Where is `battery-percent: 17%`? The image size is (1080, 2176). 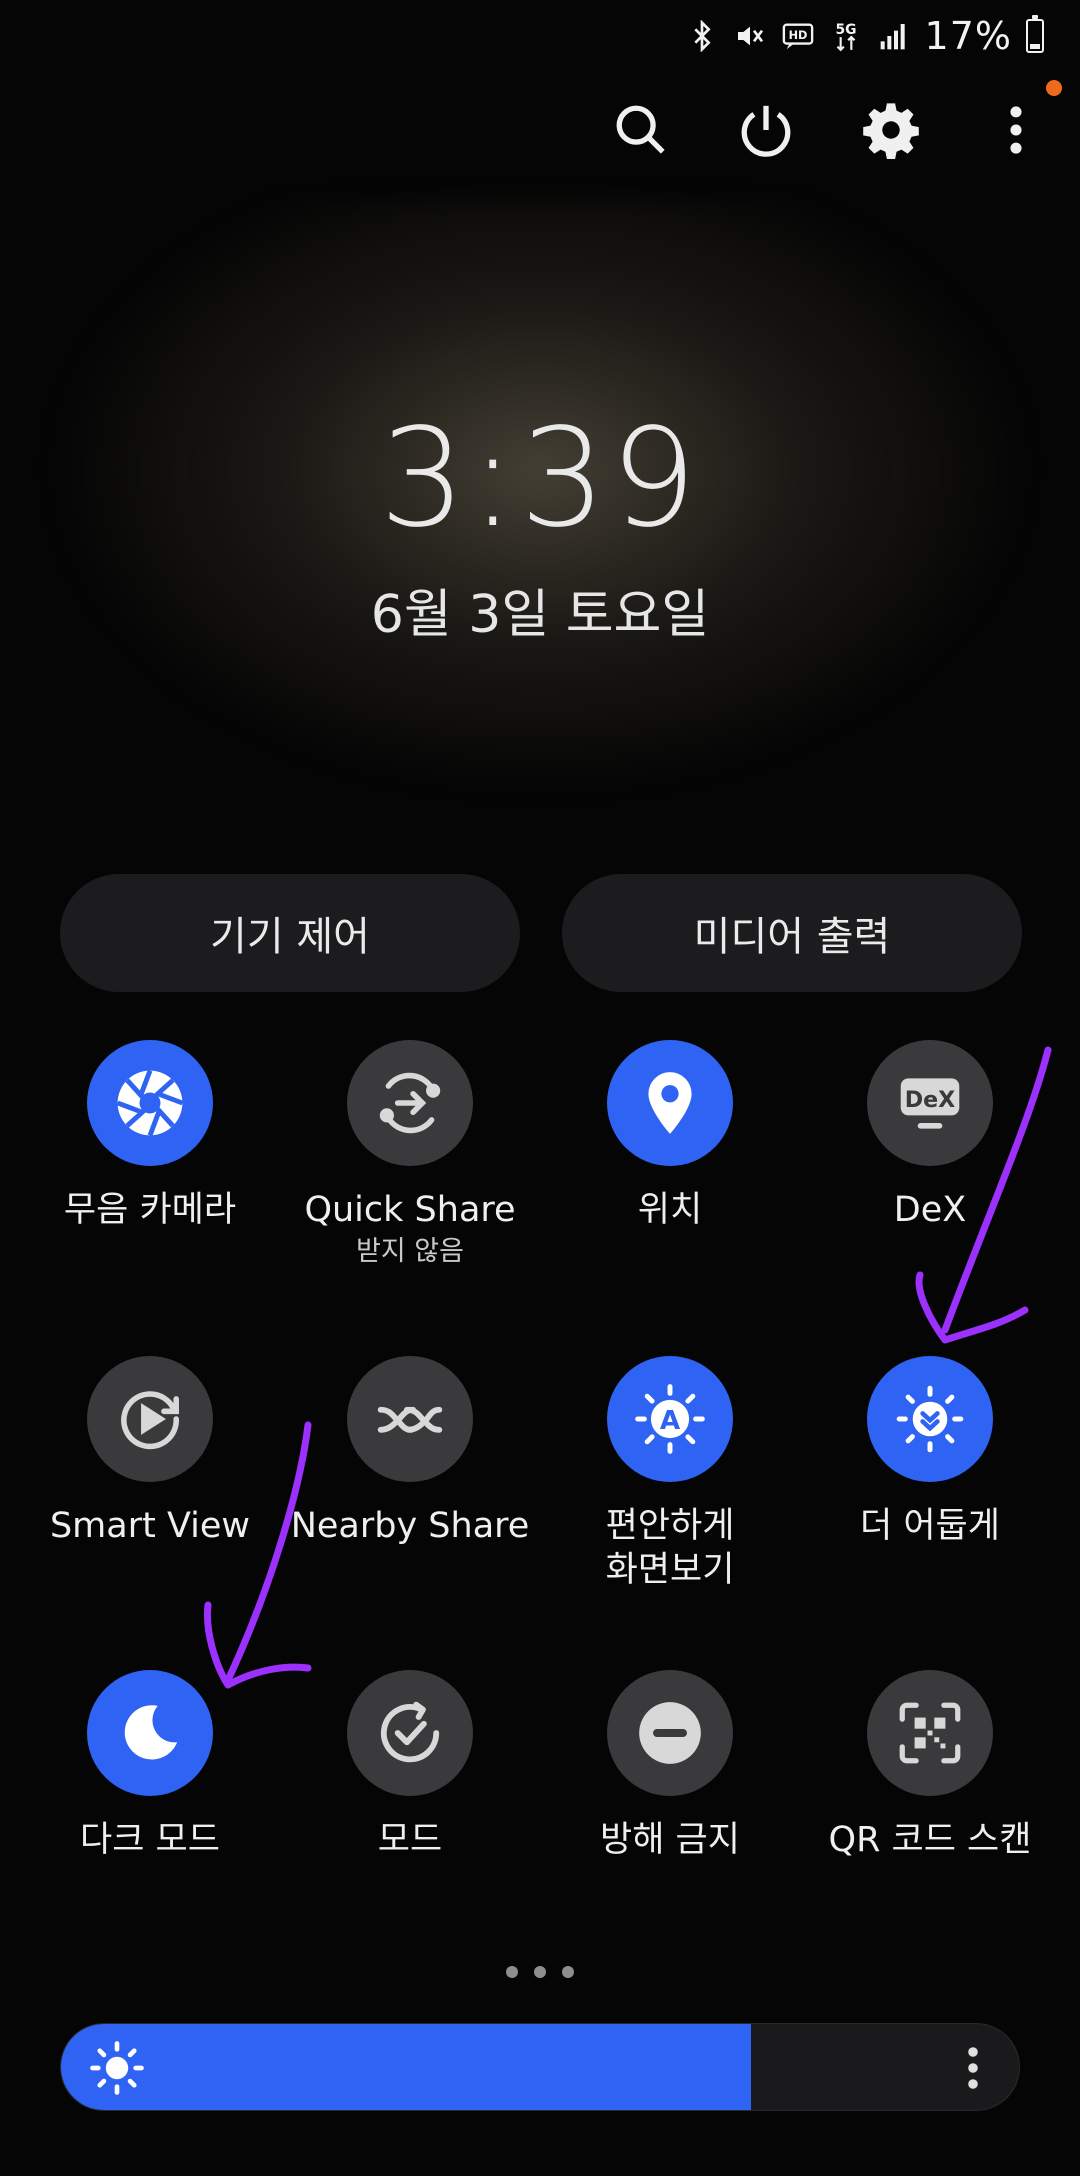 battery-percent: 17% is located at coordinates (968, 36).